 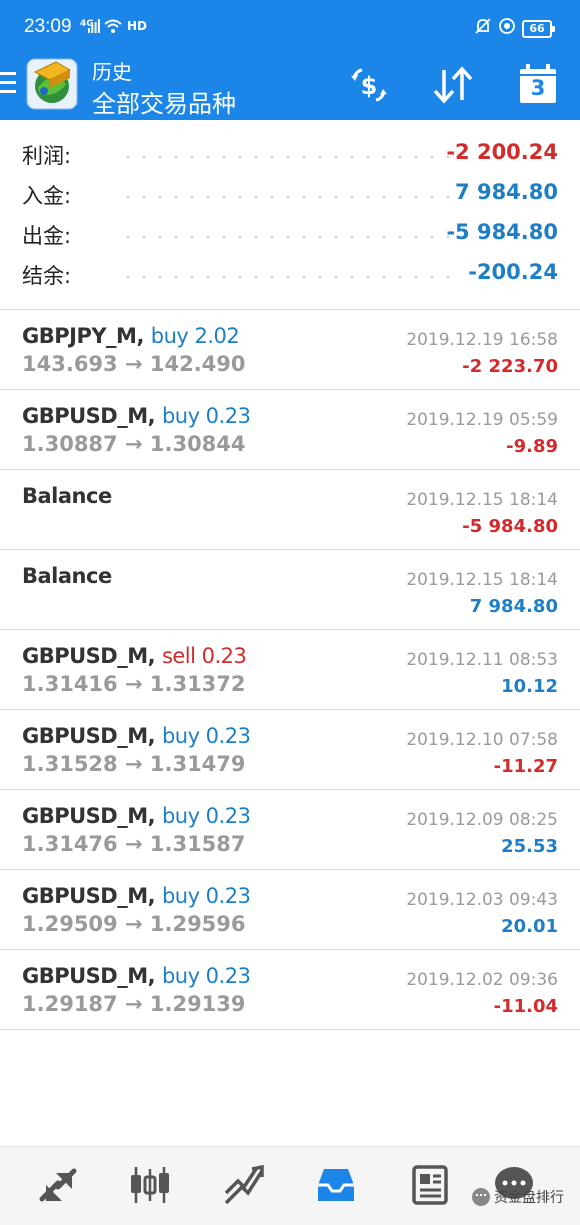 What do you see at coordinates (483, 26) in the screenshot?
I see `bell-off-icon` at bounding box center [483, 26].